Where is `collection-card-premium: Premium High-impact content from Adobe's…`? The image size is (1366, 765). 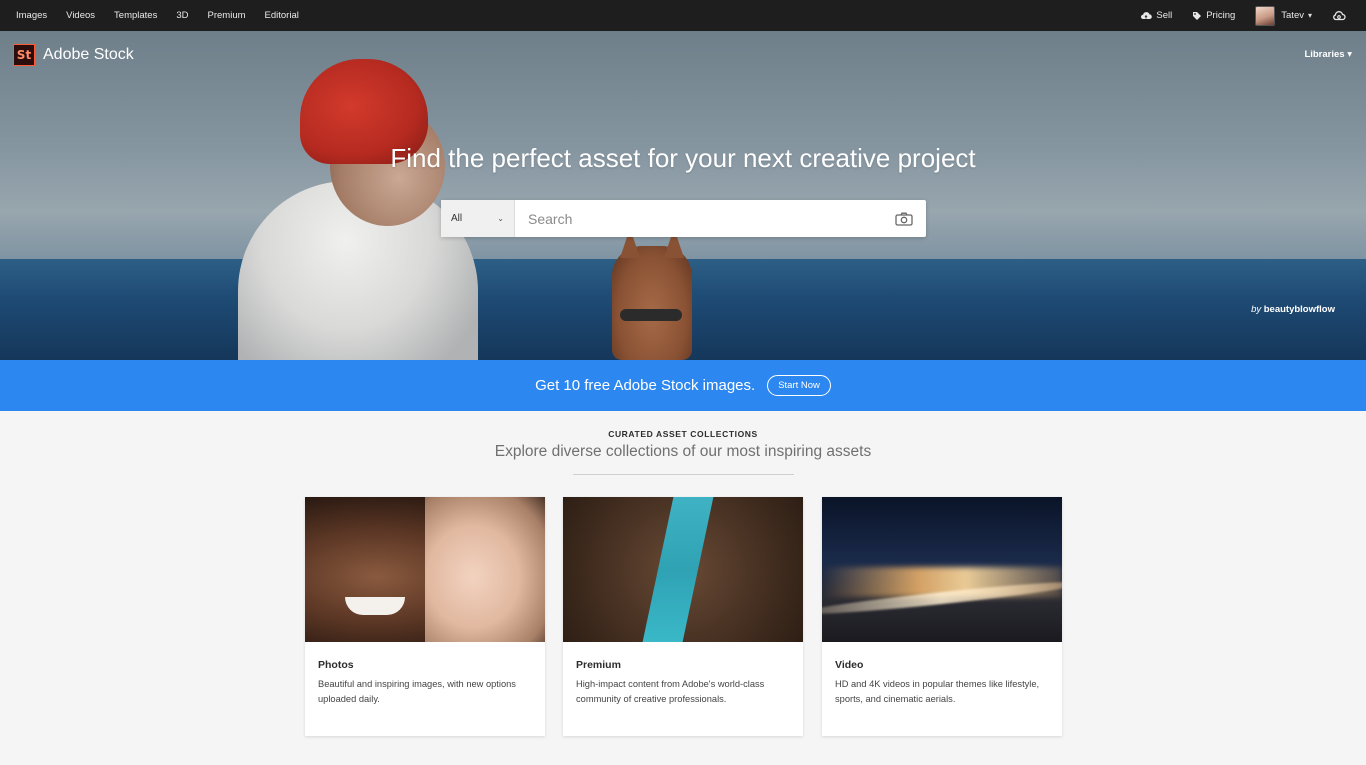
collection-card-premium: Premium High-impact content from Adobe's… is located at coordinates (683, 616).